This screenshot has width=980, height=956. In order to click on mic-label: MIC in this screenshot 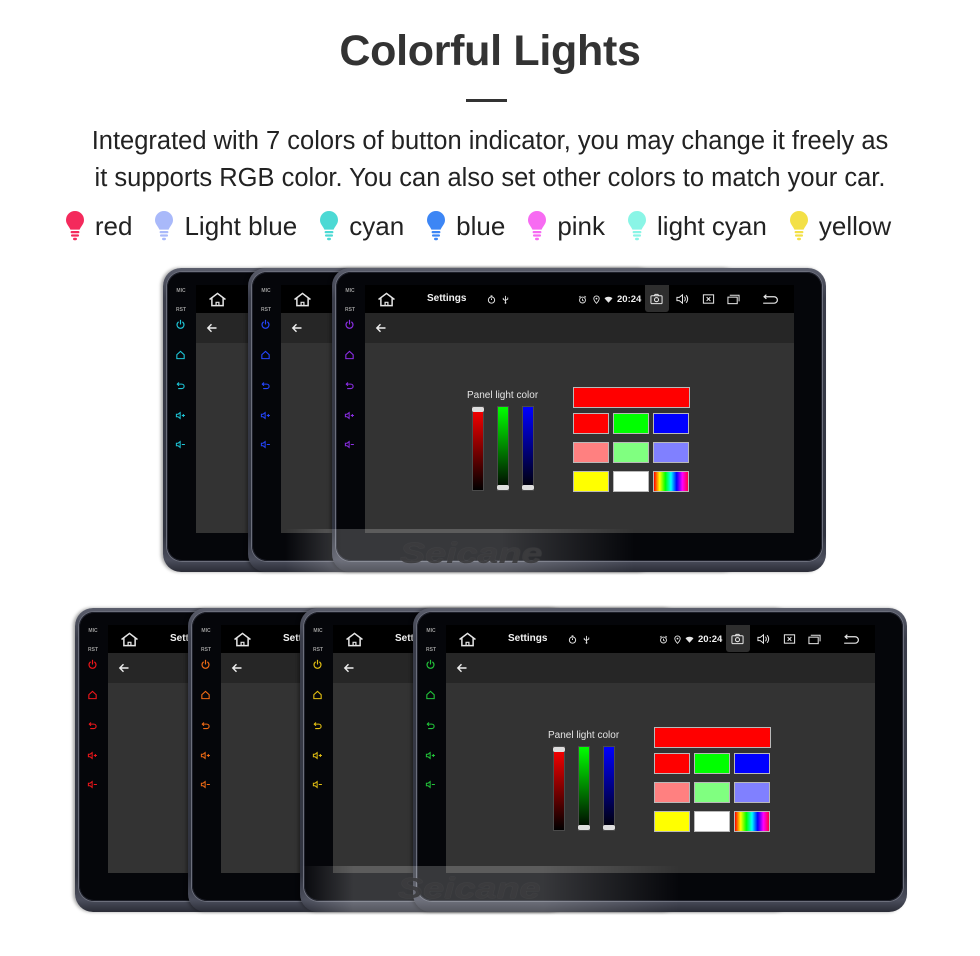, I will do `click(206, 631)`.